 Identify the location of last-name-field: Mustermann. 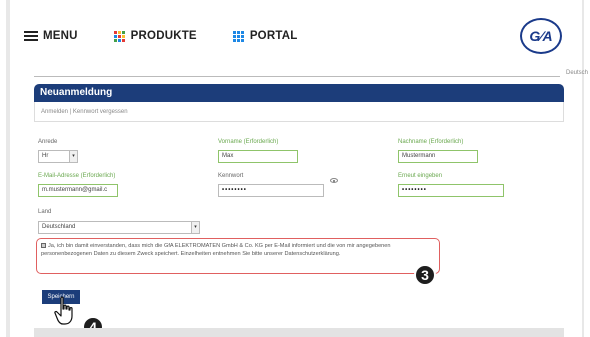
(438, 156).